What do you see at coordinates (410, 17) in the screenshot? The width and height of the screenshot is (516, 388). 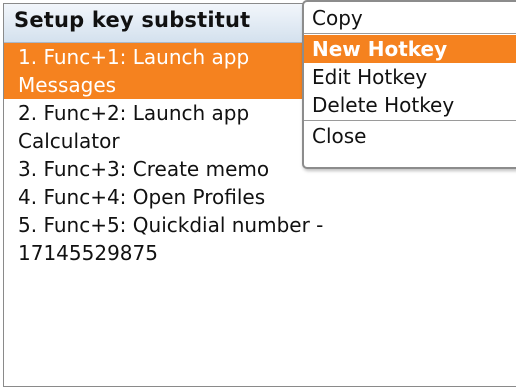 I see `menu-item-copy: Copy` at bounding box center [410, 17].